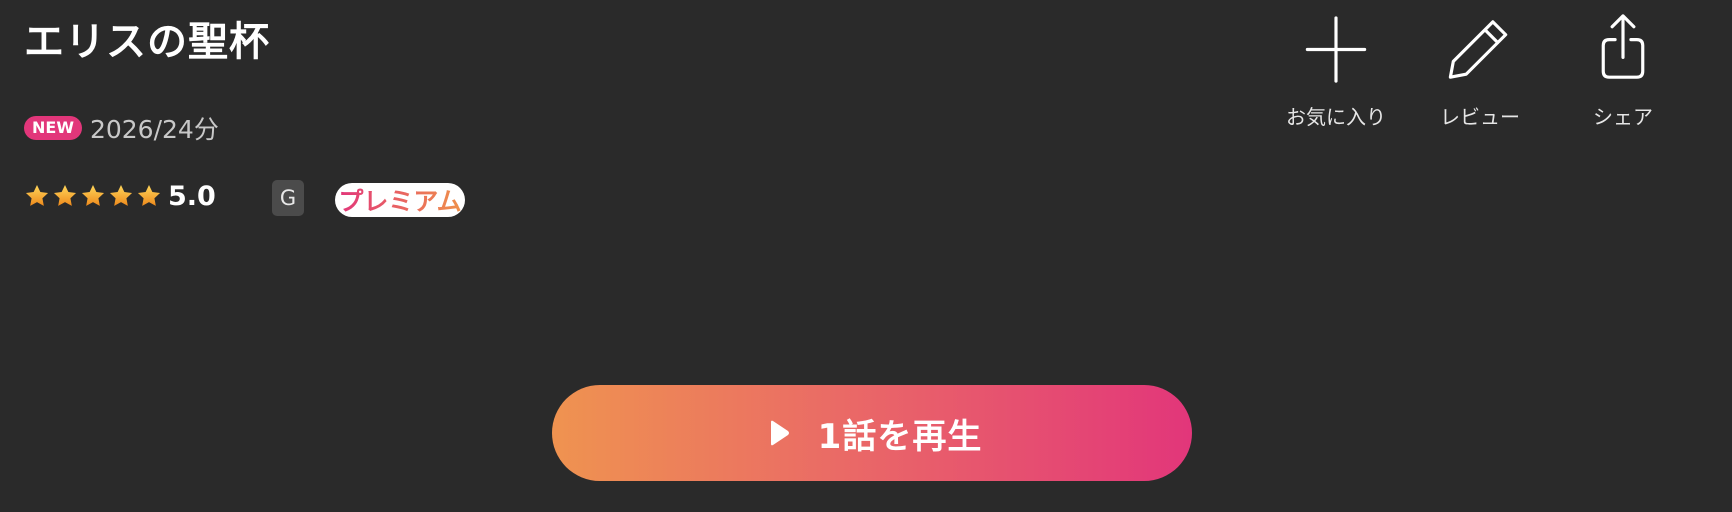 Image resolution: width=1732 pixels, height=512 pixels. I want to click on favorite-label: お気に入り, so click(1336, 117).